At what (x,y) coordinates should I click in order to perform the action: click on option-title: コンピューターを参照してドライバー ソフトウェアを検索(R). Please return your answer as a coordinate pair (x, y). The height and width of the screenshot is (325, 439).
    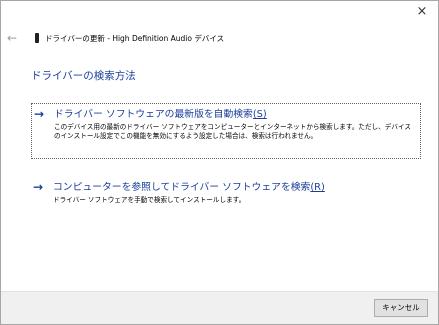
    Looking at the image, I should click on (235, 187).